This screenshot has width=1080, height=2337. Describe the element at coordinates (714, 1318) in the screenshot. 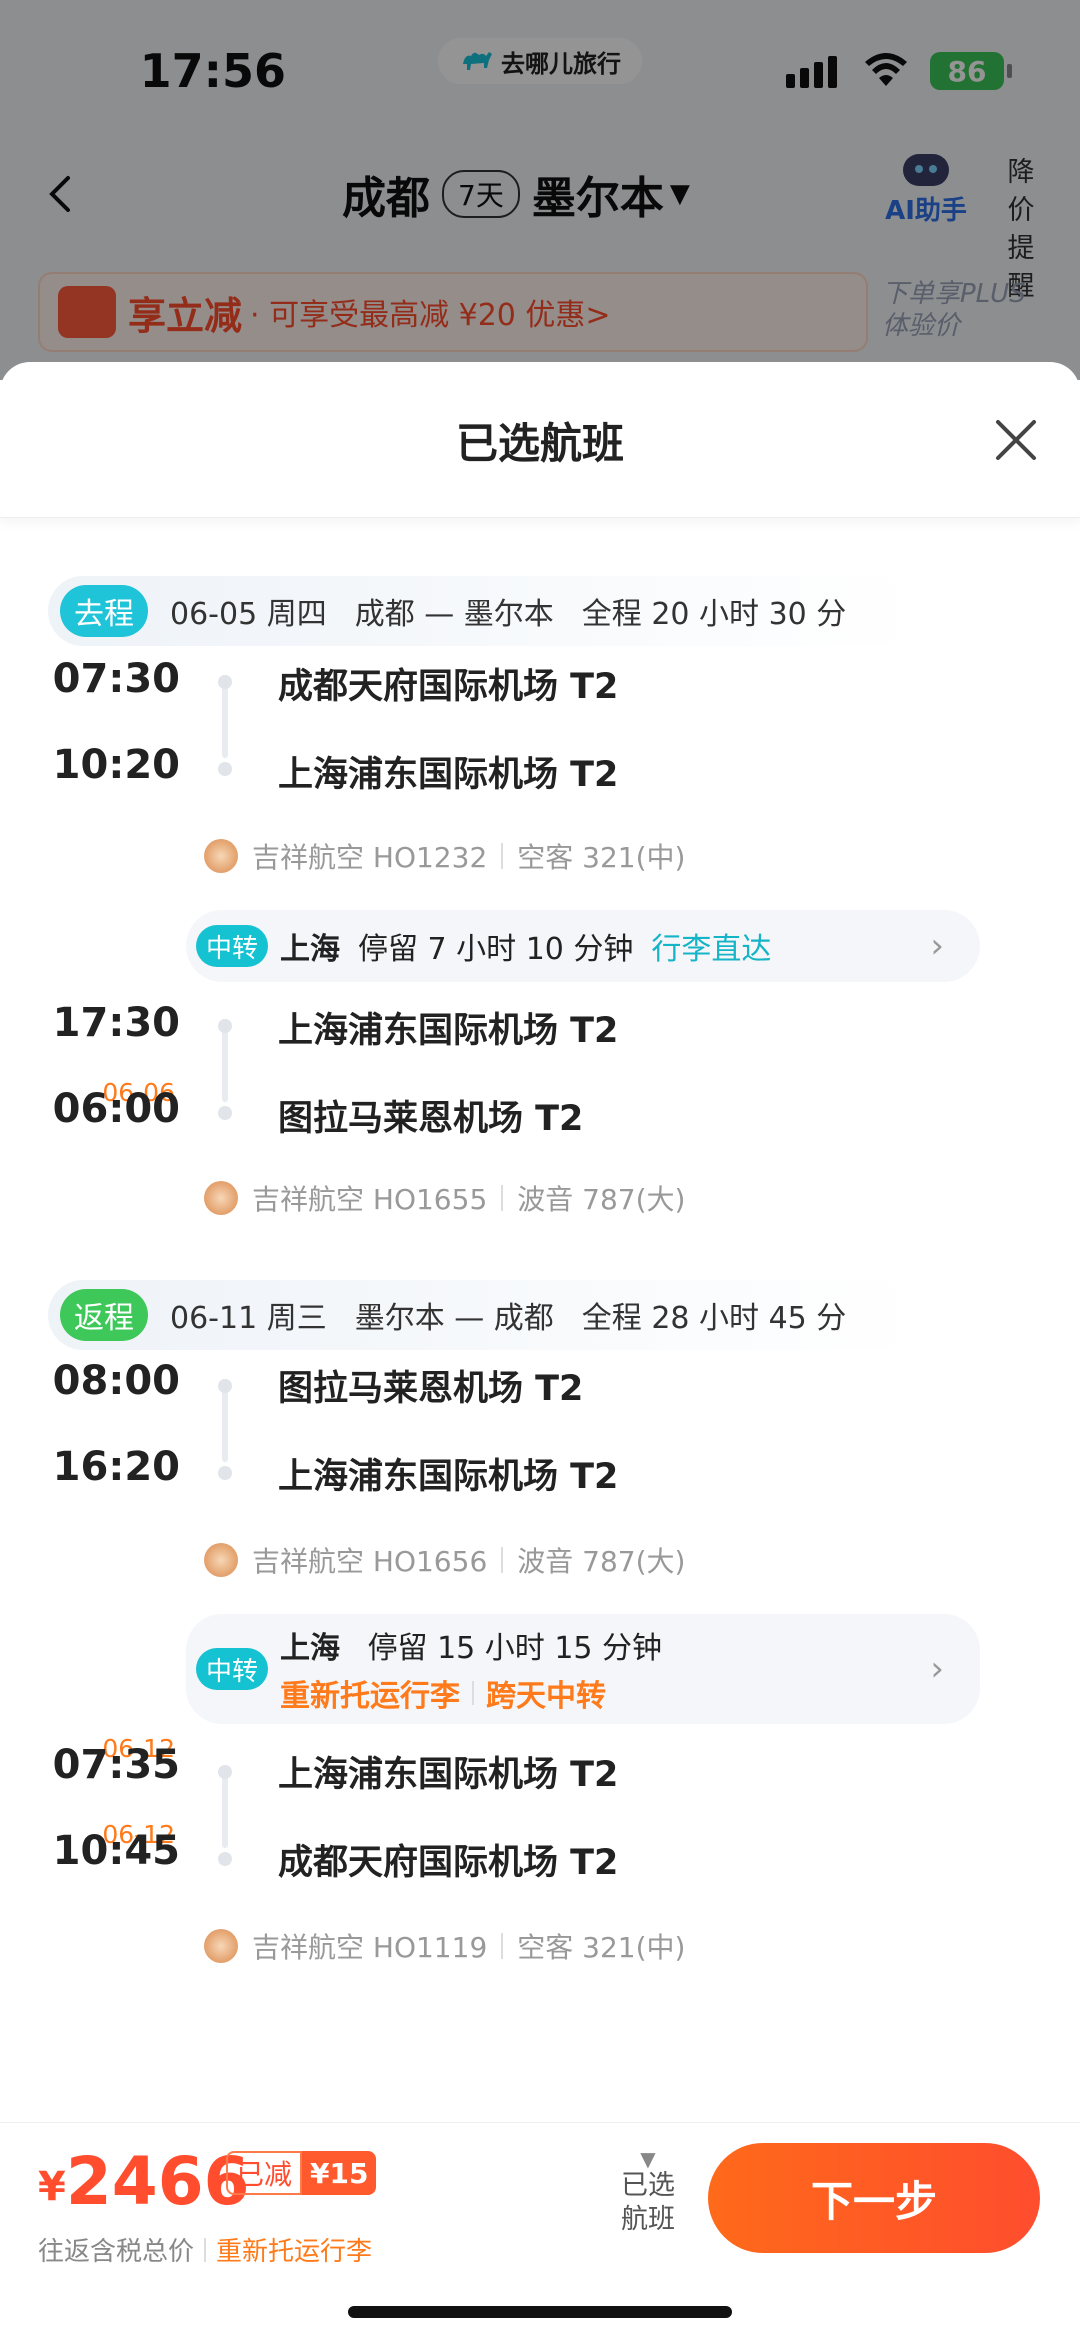

I see `return-duration: 全程 28 小时 45 分` at that location.